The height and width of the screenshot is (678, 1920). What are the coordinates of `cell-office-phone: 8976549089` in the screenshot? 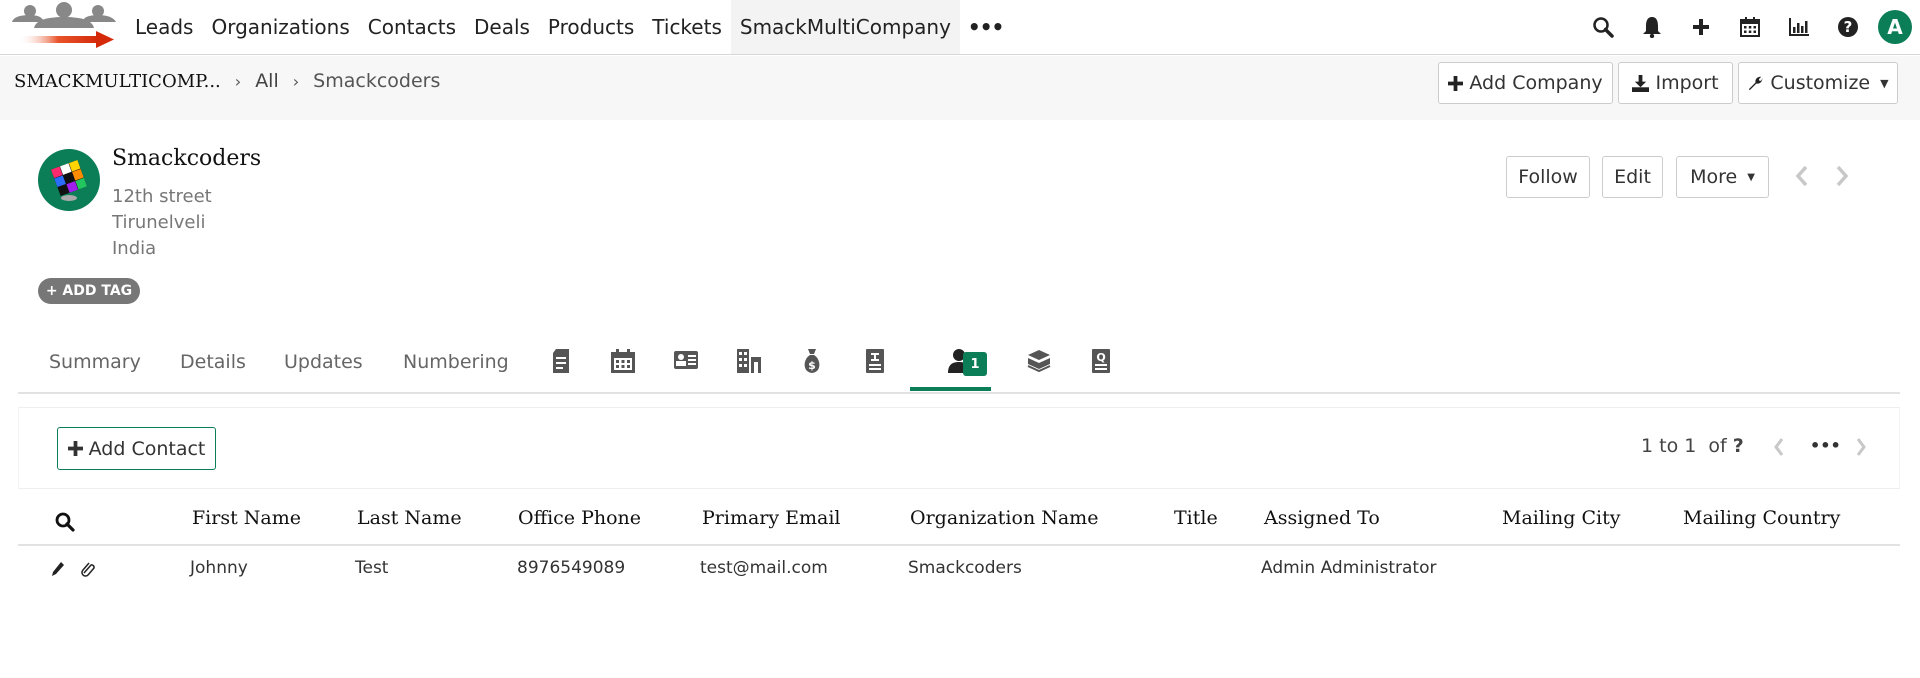 It's located at (571, 568).